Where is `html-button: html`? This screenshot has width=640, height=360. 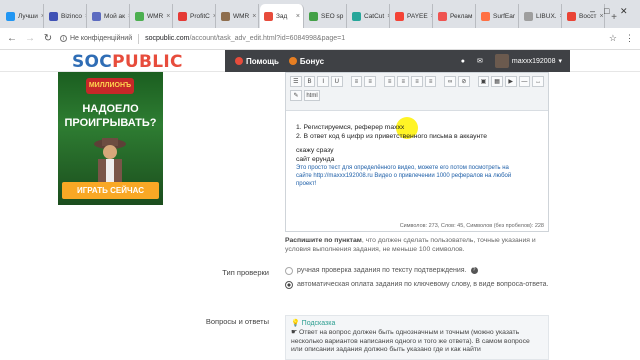 html-button: html is located at coordinates (312, 95).